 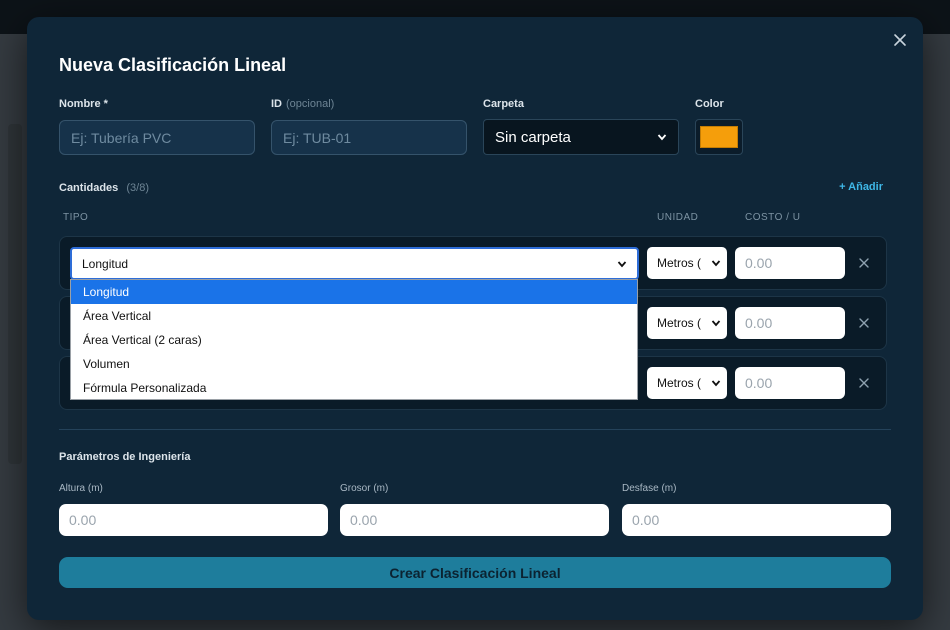 I want to click on nombre-label: Nombre *, so click(x=83, y=104).